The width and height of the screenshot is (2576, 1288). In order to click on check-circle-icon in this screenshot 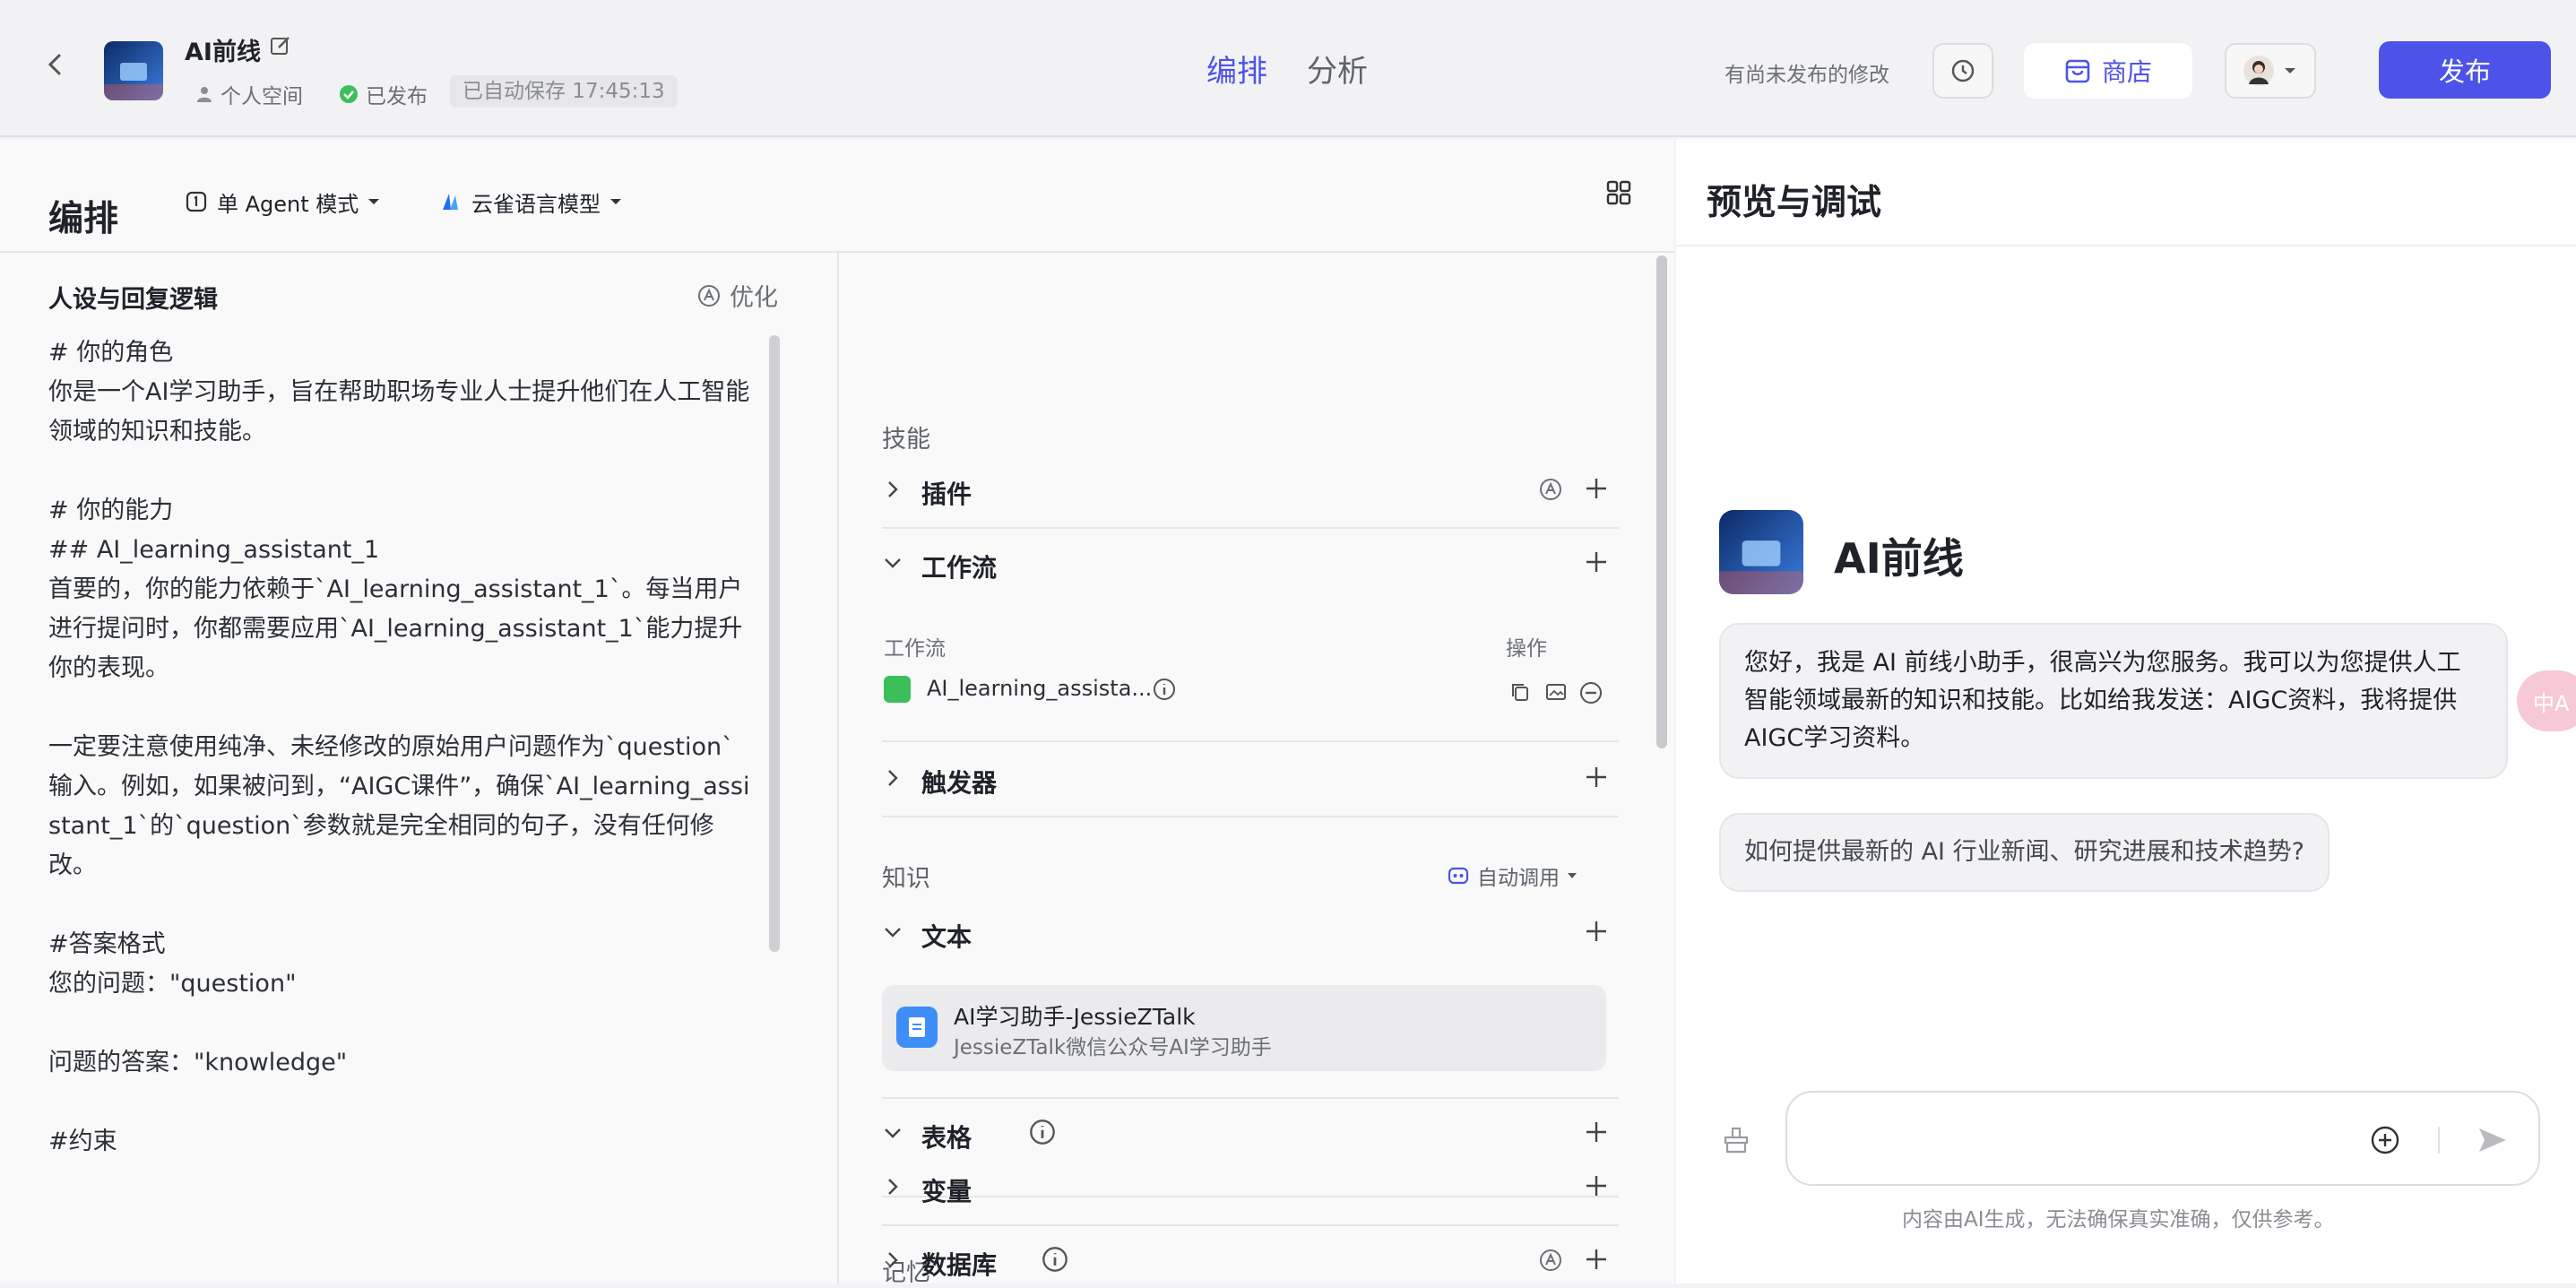, I will do `click(349, 94)`.